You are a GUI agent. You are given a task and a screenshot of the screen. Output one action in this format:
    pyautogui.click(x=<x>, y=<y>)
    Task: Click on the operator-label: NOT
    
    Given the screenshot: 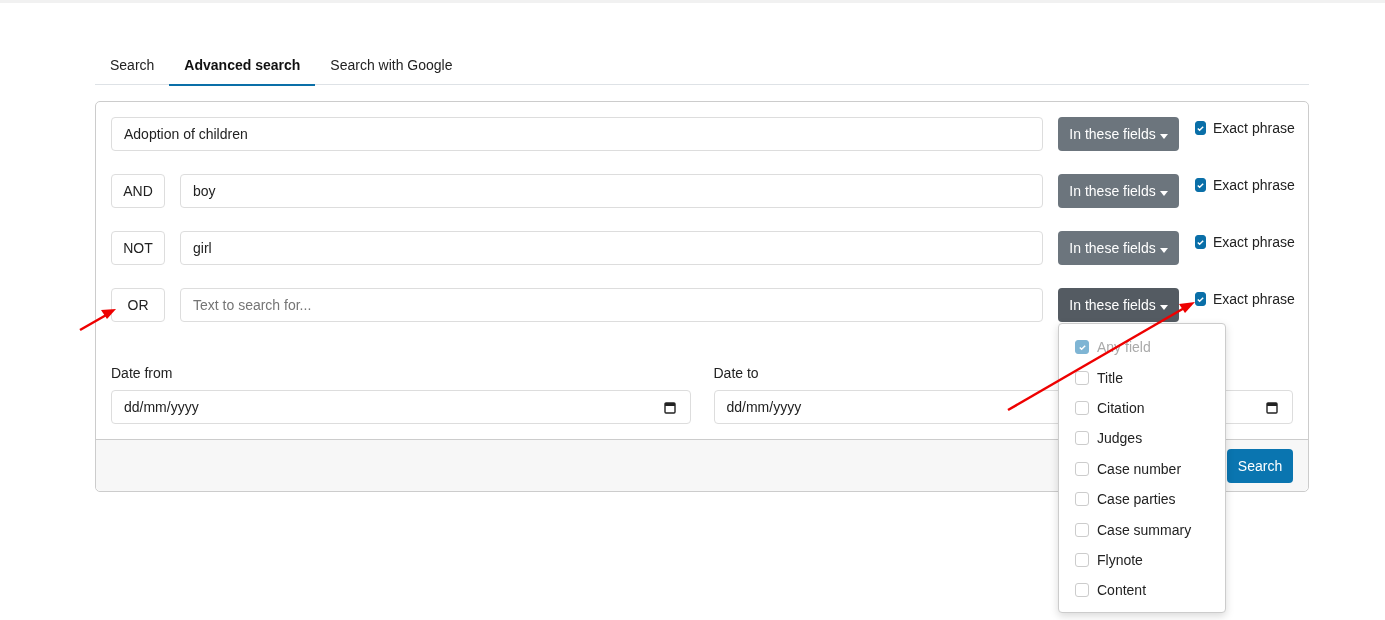 What is the action you would take?
    pyautogui.click(x=138, y=248)
    